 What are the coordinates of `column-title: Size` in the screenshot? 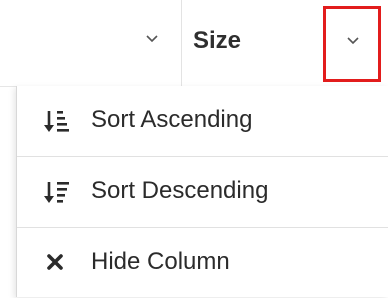 It's located at (217, 40).